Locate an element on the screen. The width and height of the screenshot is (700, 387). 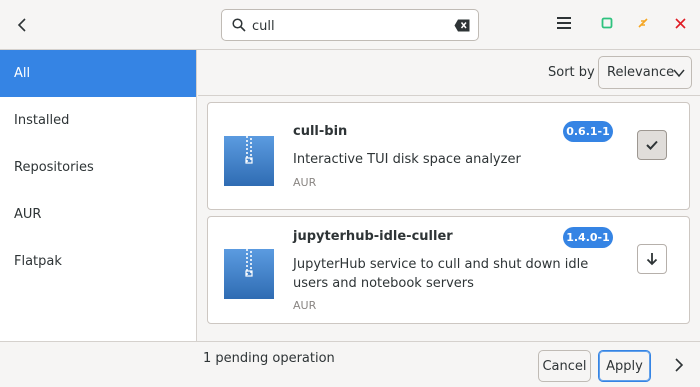
cancel-button: Cancel is located at coordinates (564, 366).